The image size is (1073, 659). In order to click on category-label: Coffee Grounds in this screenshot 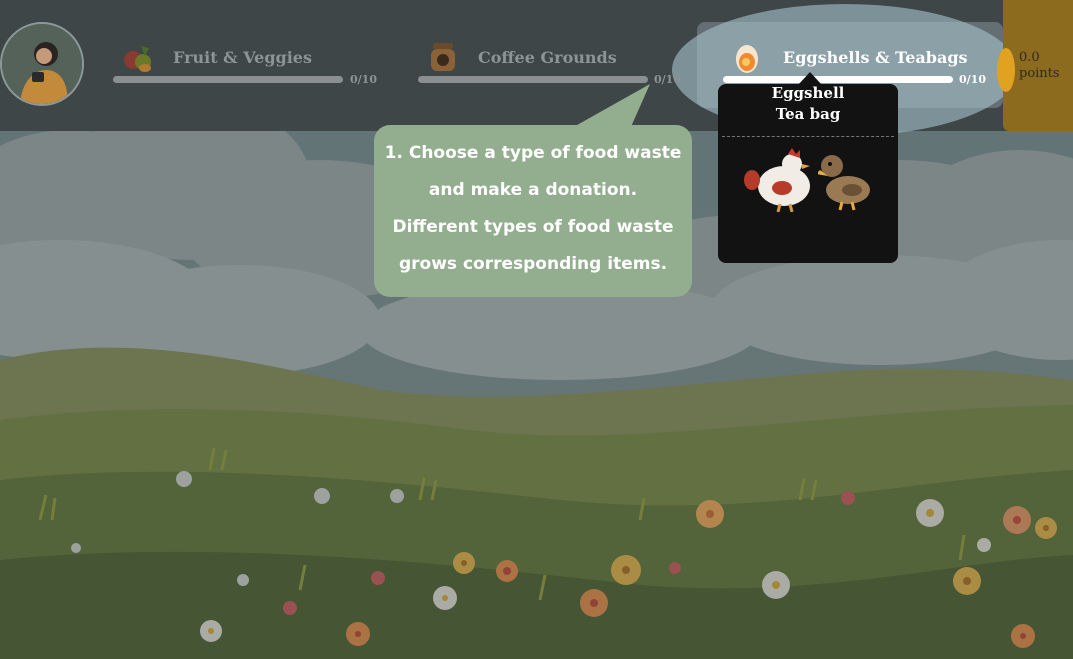, I will do `click(547, 57)`.